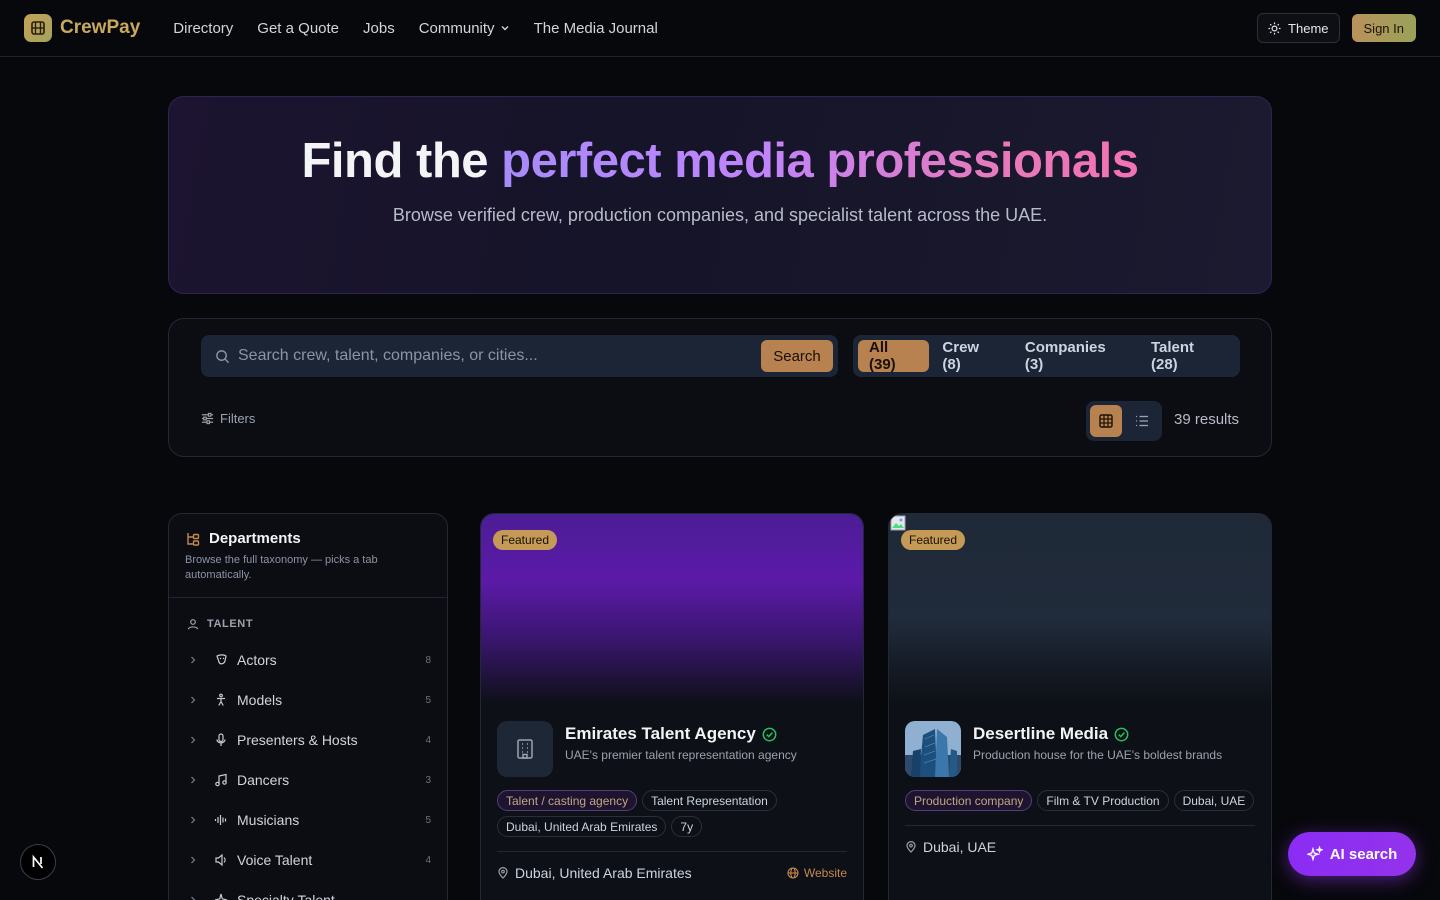 This screenshot has height=900, width=1440. Describe the element at coordinates (596, 28) in the screenshot. I see `nav-link-media-journal: The Media Journal` at that location.